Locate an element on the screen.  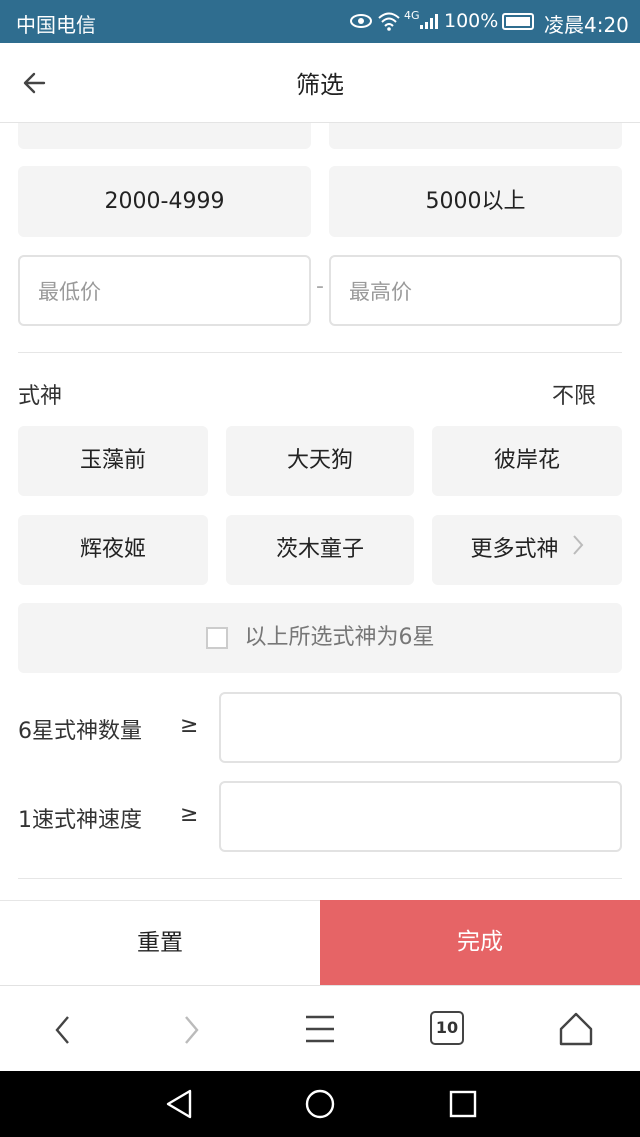
wifi-icon is located at coordinates (389, 23).